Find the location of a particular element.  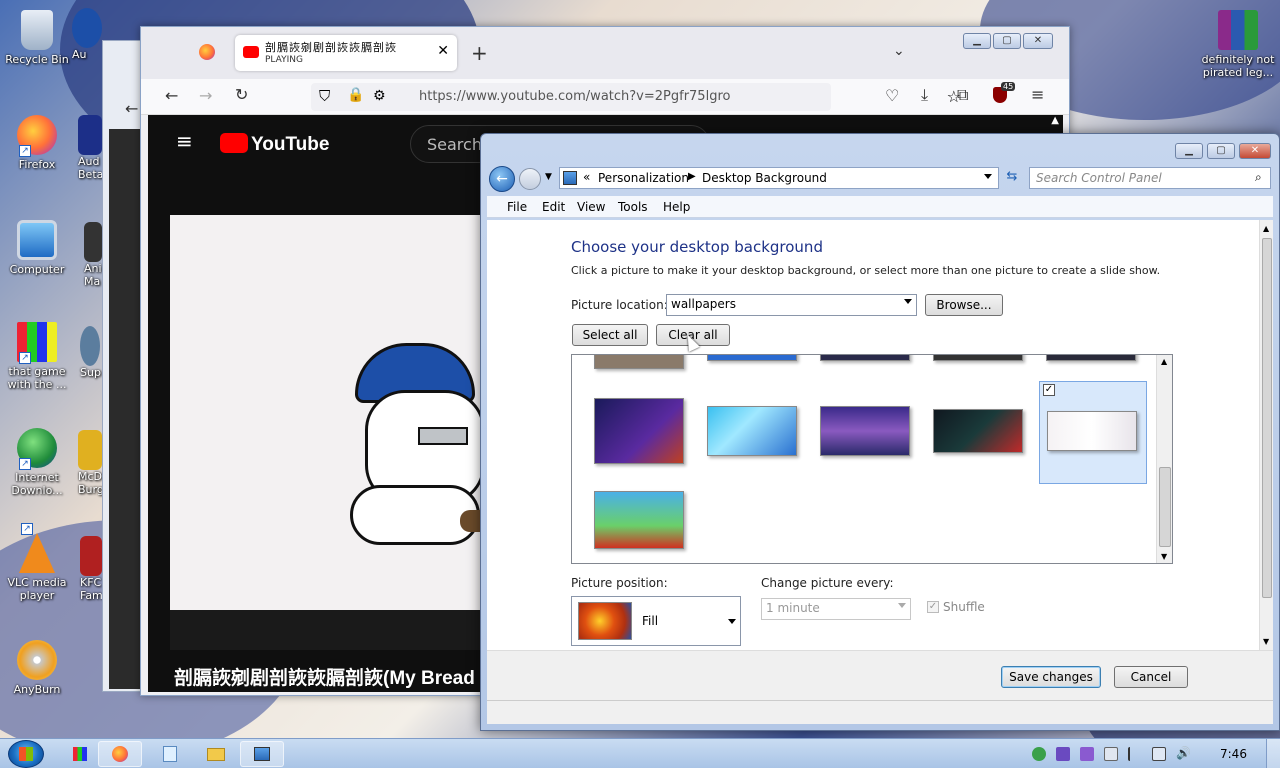

desktop-icon-anyburn: AnyBurn is located at coordinates (37, 668).